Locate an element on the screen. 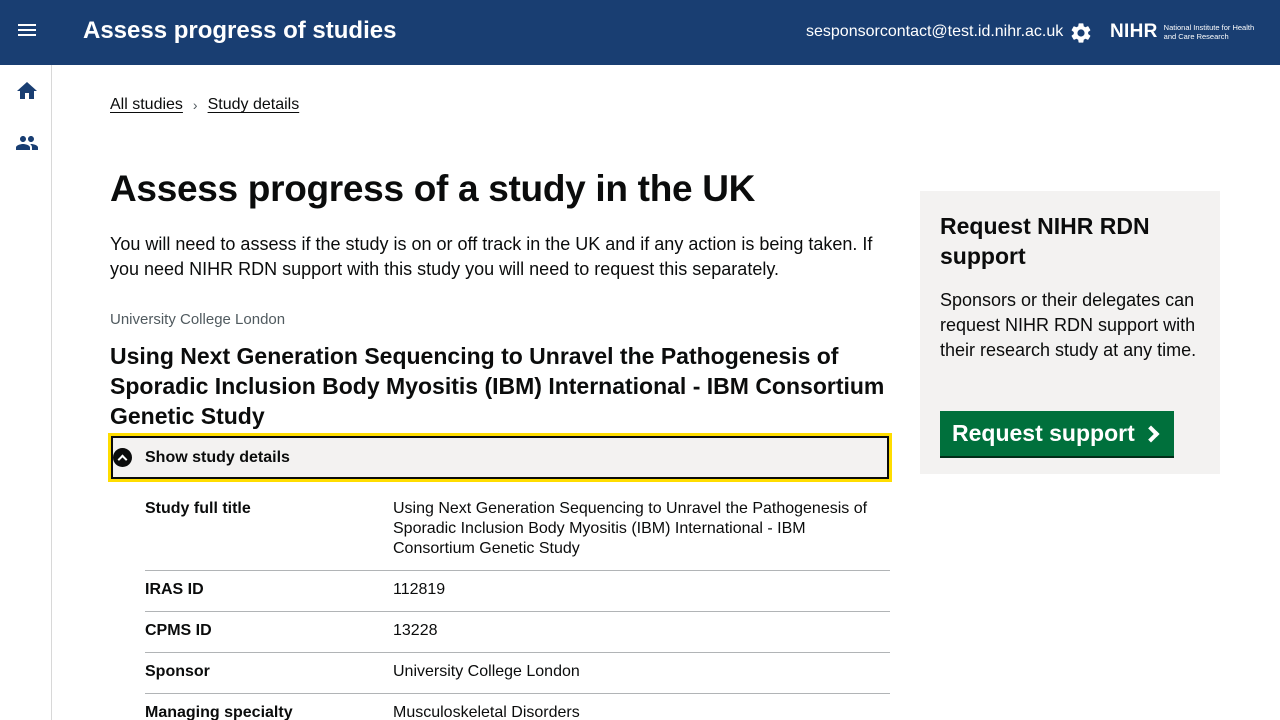 The width and height of the screenshot is (1280, 720). page-title: Assess progress of a study in the UK is located at coordinates (433, 188).